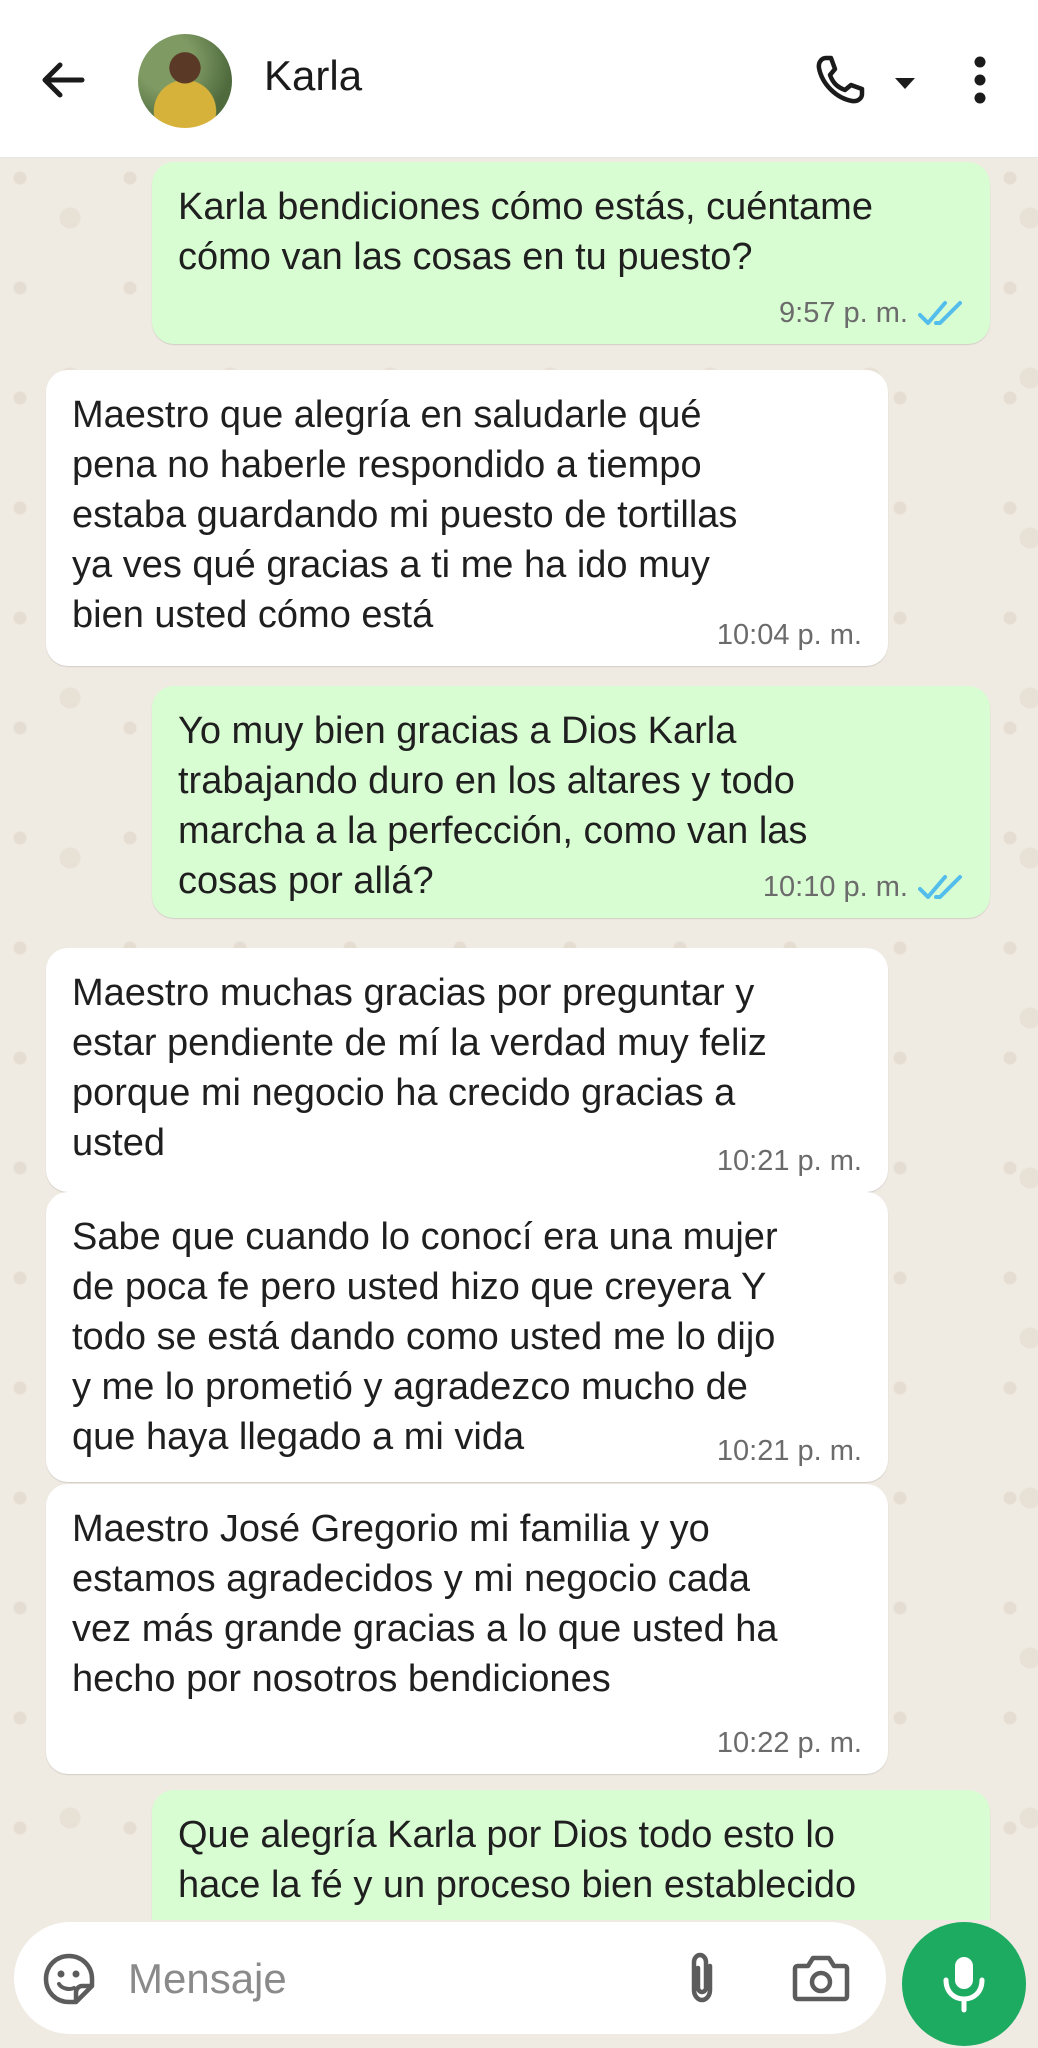 The width and height of the screenshot is (1038, 2048). I want to click on camera-icon, so click(821, 1978).